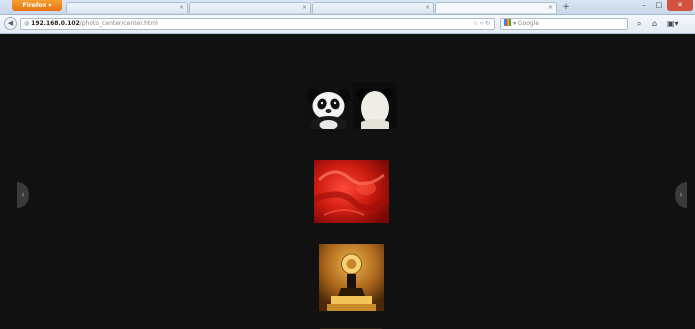 The width and height of the screenshot is (695, 329). Describe the element at coordinates (644, 5) in the screenshot. I see `minimize-button: –` at that location.